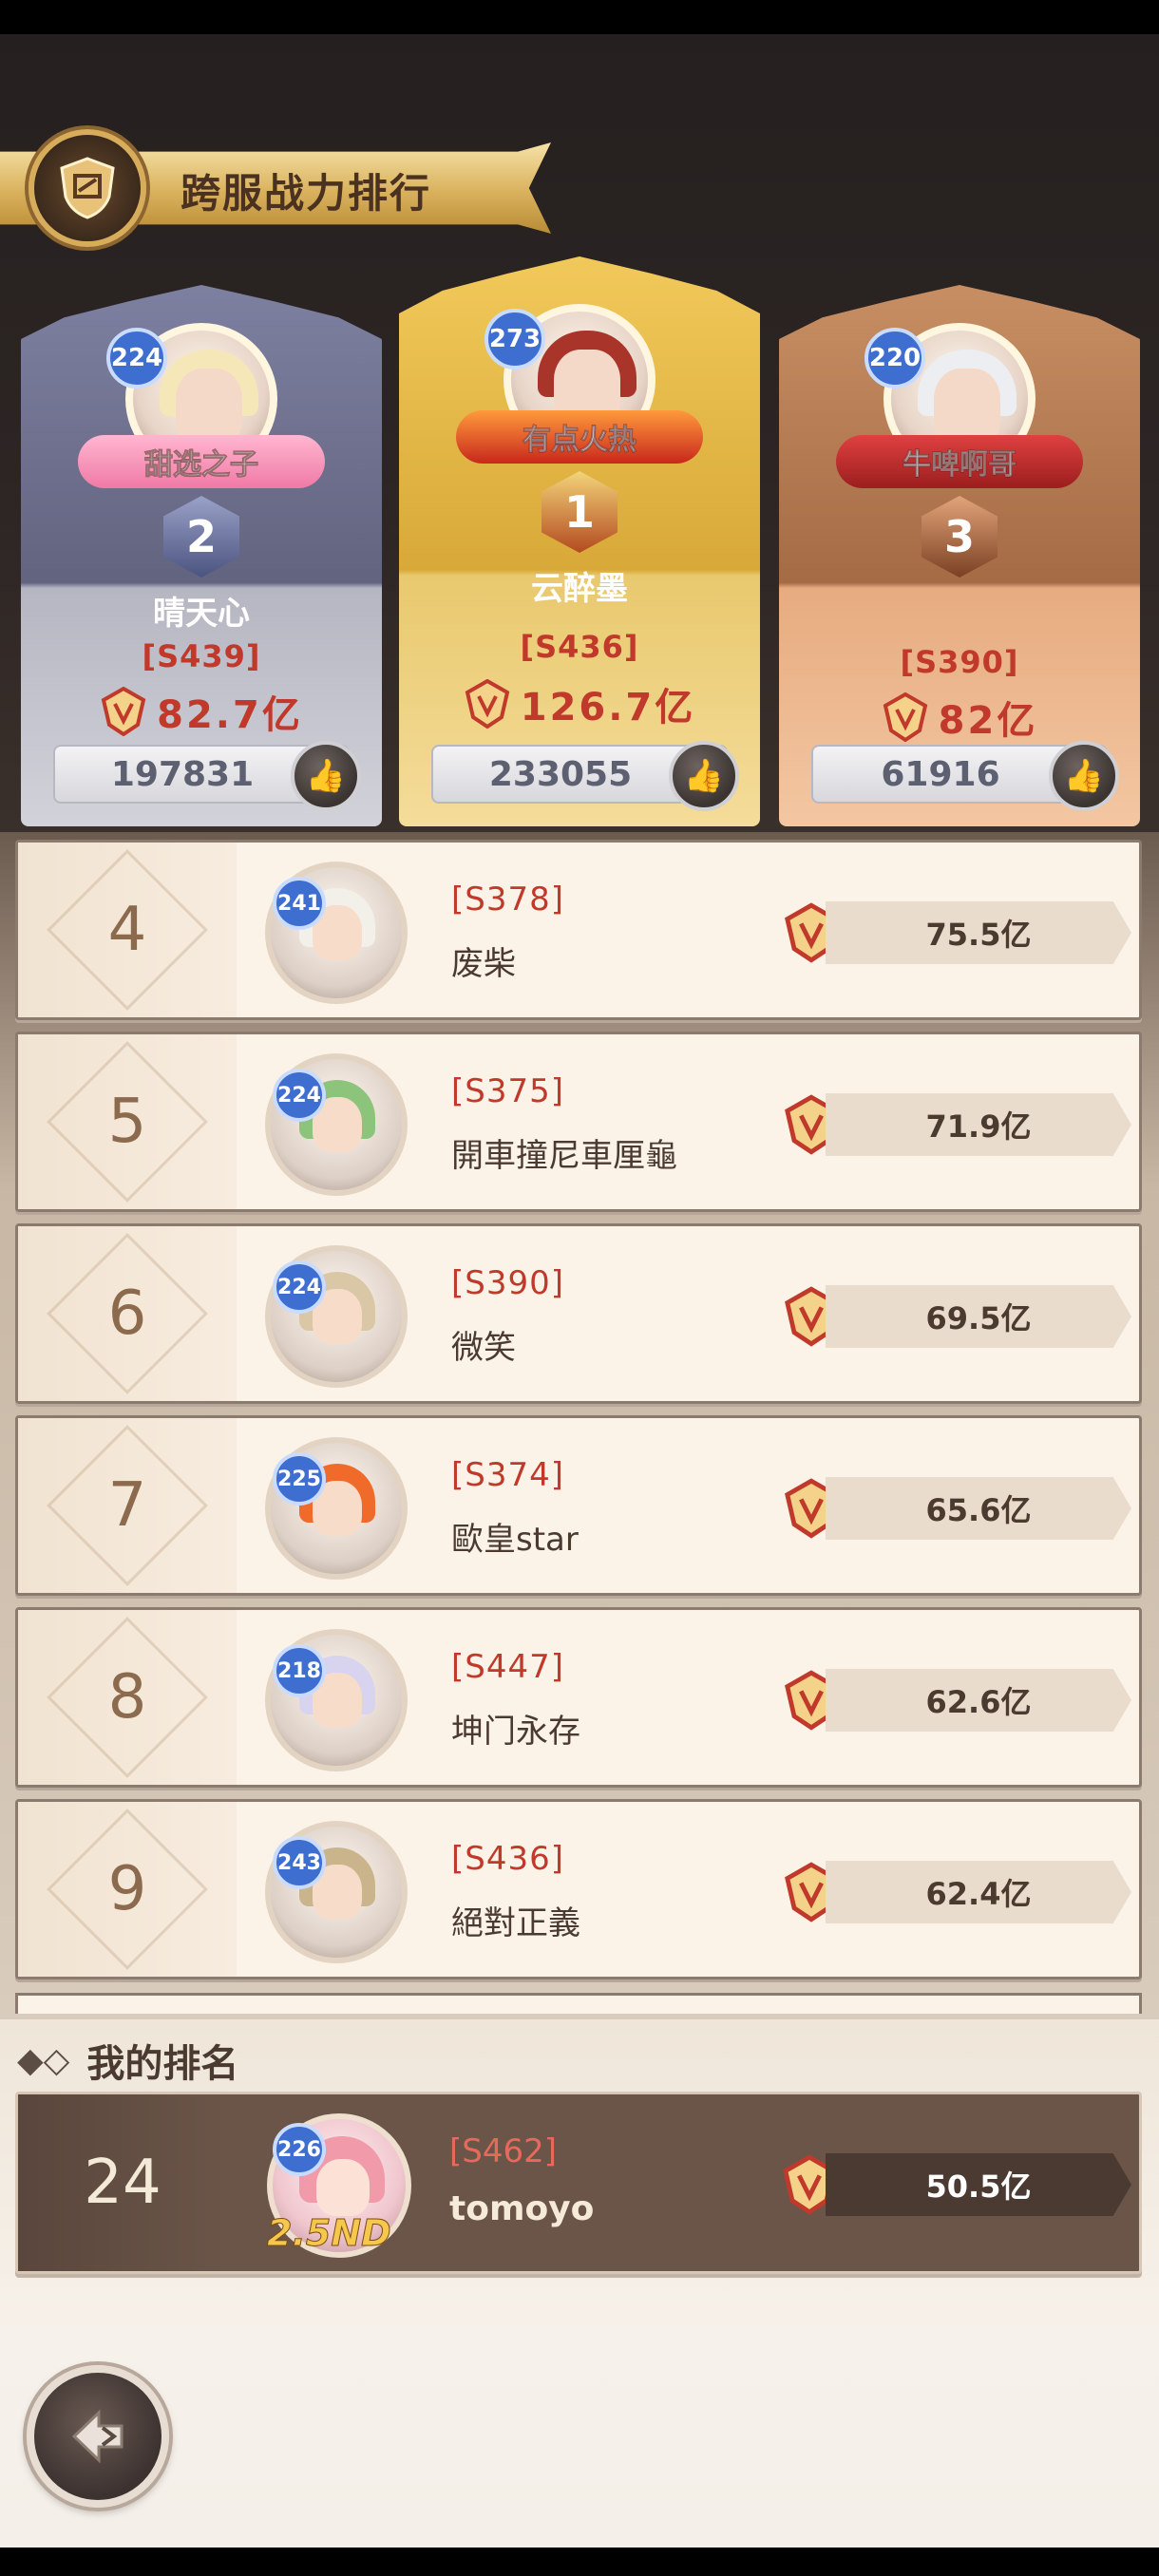  I want to click on server-tag: [S378], so click(508, 900).